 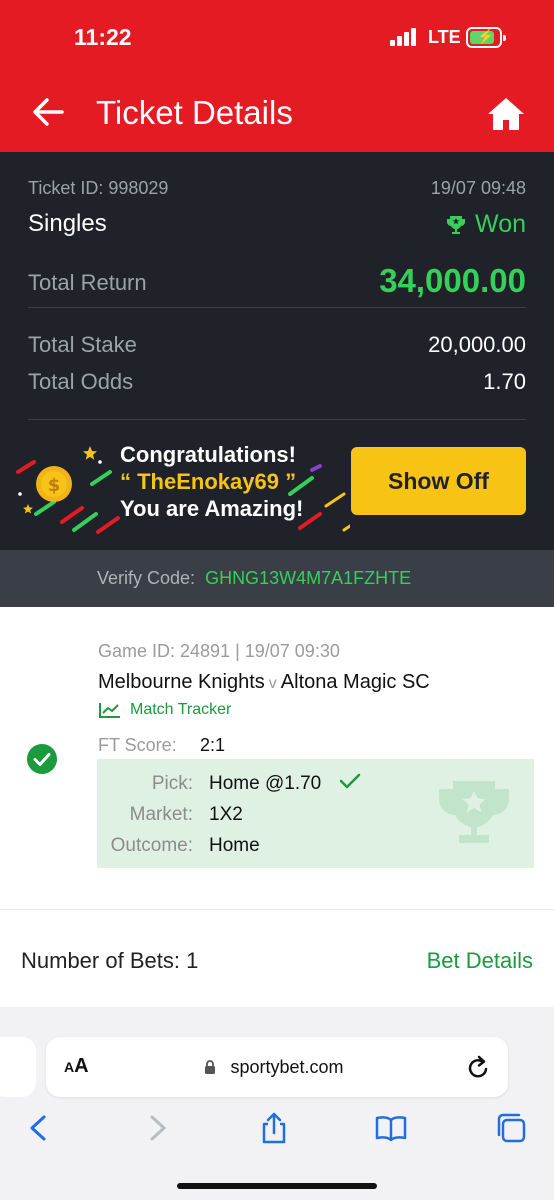 What do you see at coordinates (265, 783) in the screenshot?
I see `pick-text: Home @1.70` at bounding box center [265, 783].